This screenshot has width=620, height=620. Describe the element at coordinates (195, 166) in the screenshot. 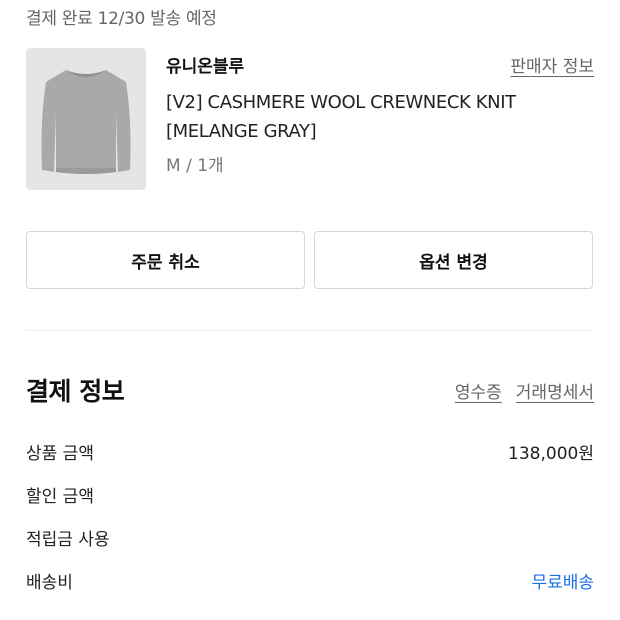

I see `product-option: M / 1개` at that location.